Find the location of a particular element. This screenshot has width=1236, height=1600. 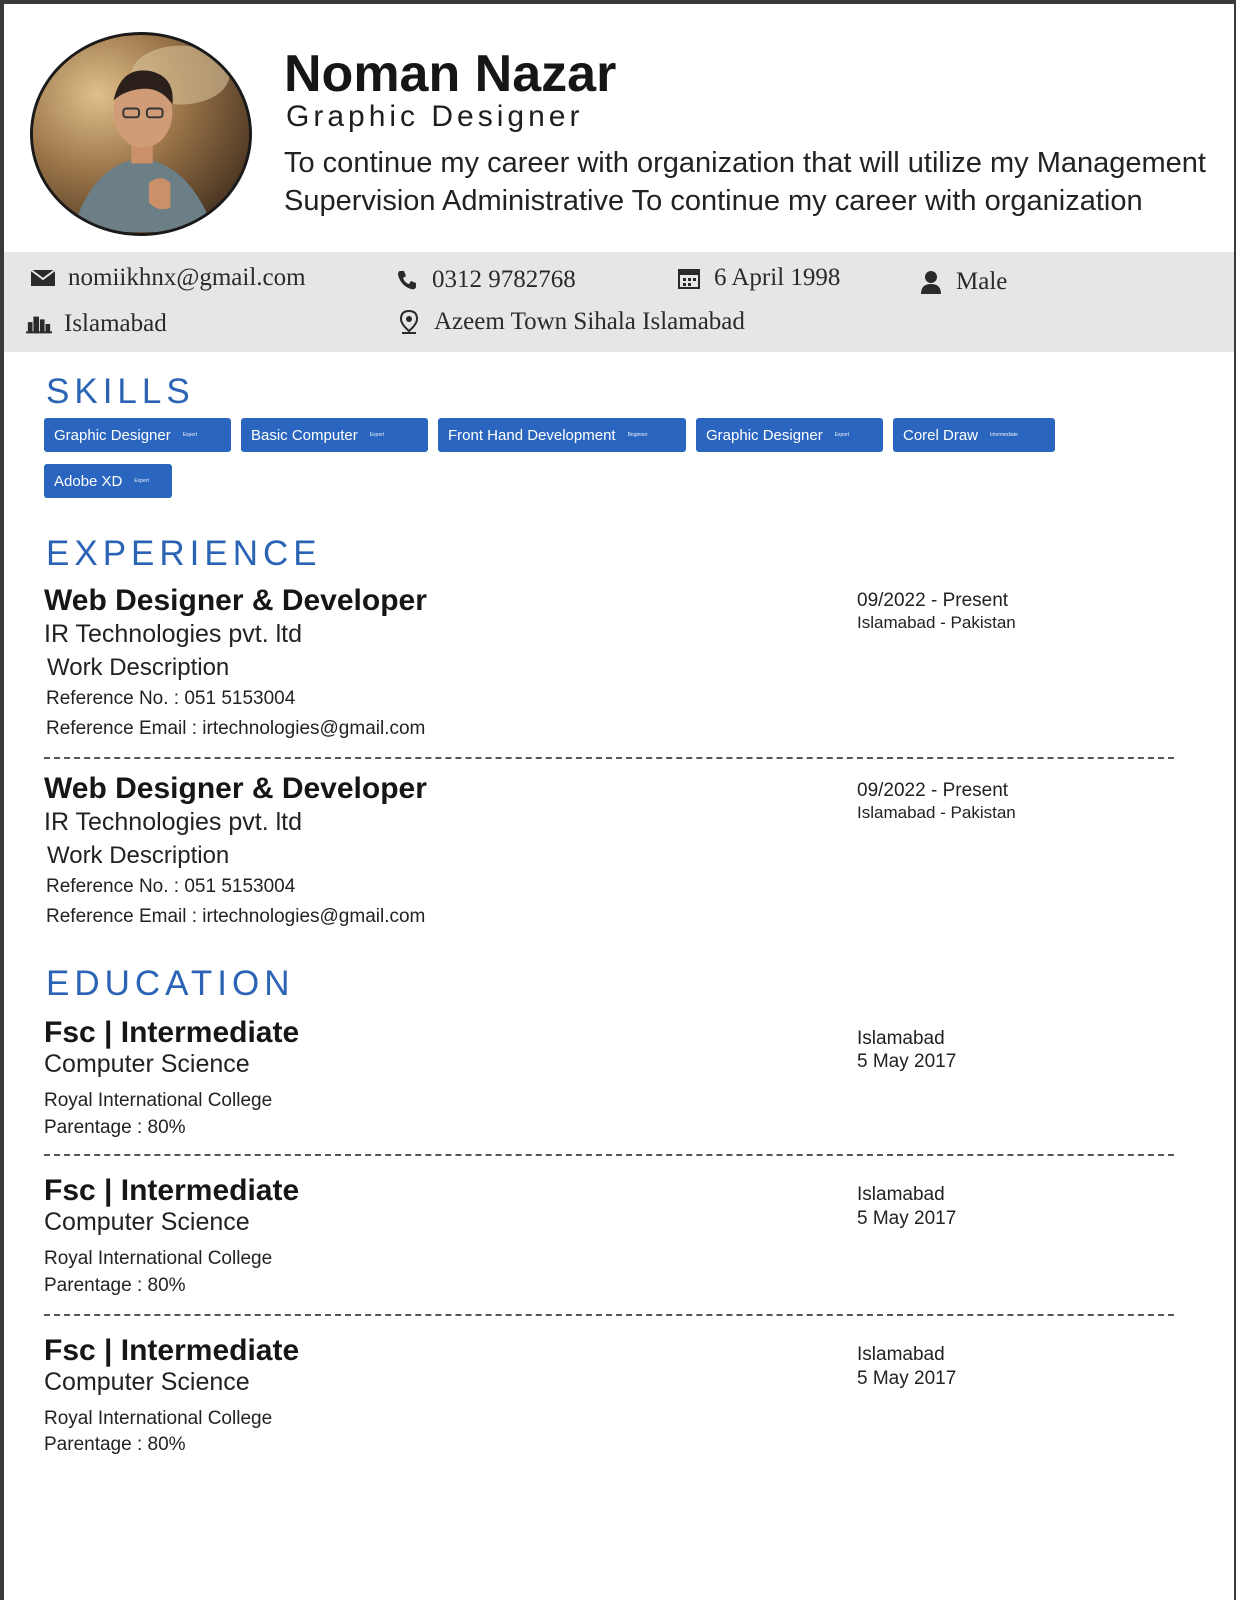

skill-chip: Front Hand Development Beginner is located at coordinates (562, 435).